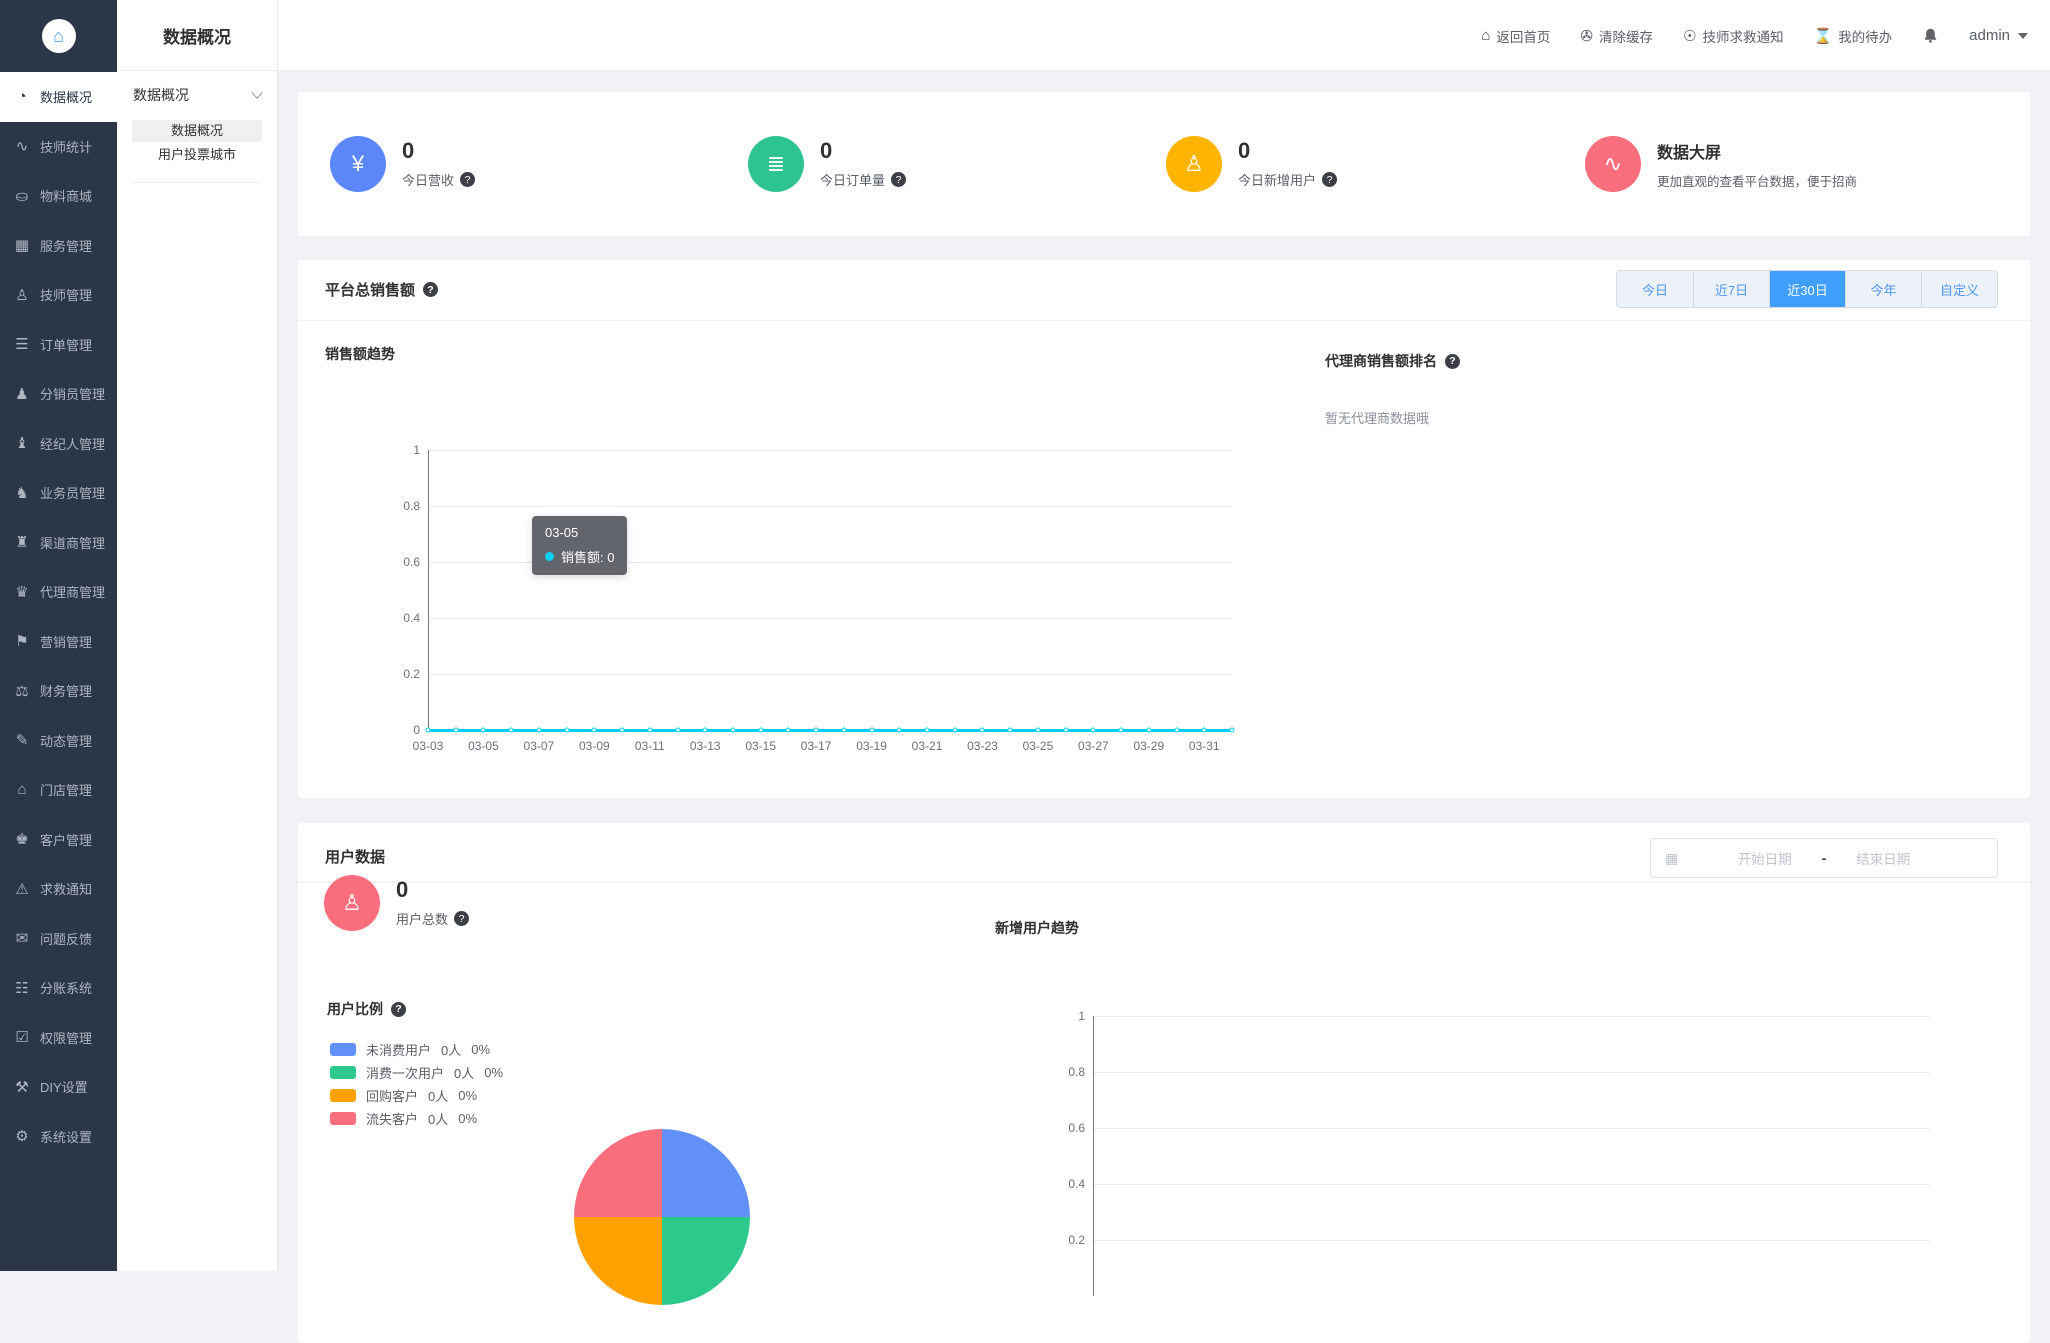 Image resolution: width=2050 pixels, height=1343 pixels. I want to click on sidebar-item-order-list: ☰ 订单管理, so click(58, 345).